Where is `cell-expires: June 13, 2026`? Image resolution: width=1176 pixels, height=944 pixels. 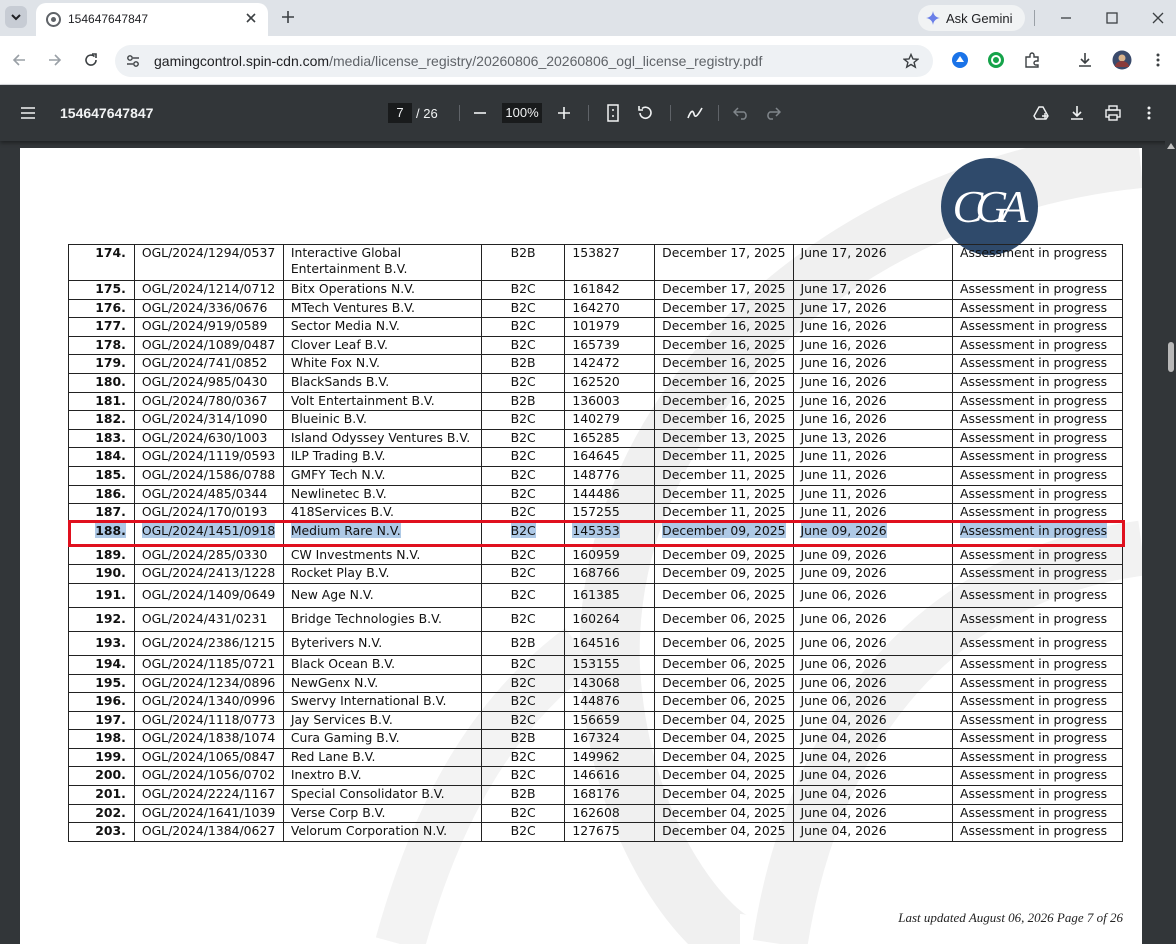 cell-expires: June 13, 2026 is located at coordinates (873, 438).